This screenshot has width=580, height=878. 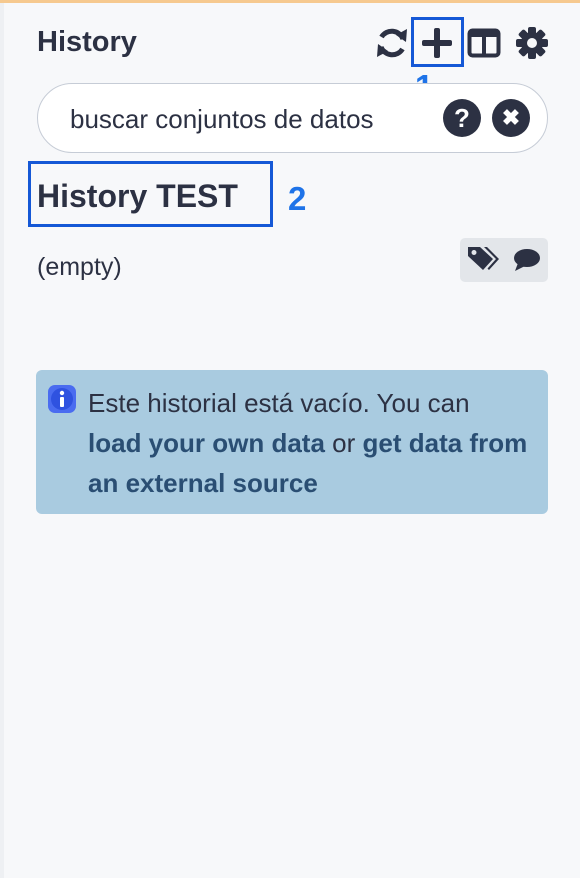 What do you see at coordinates (483, 259) in the screenshot?
I see `tags-icon` at bounding box center [483, 259].